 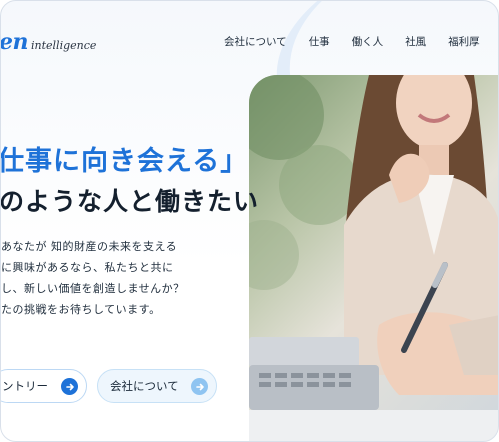 I want to click on description-line: し、新しい価値を創造しませんか？, so click(x=93, y=288).